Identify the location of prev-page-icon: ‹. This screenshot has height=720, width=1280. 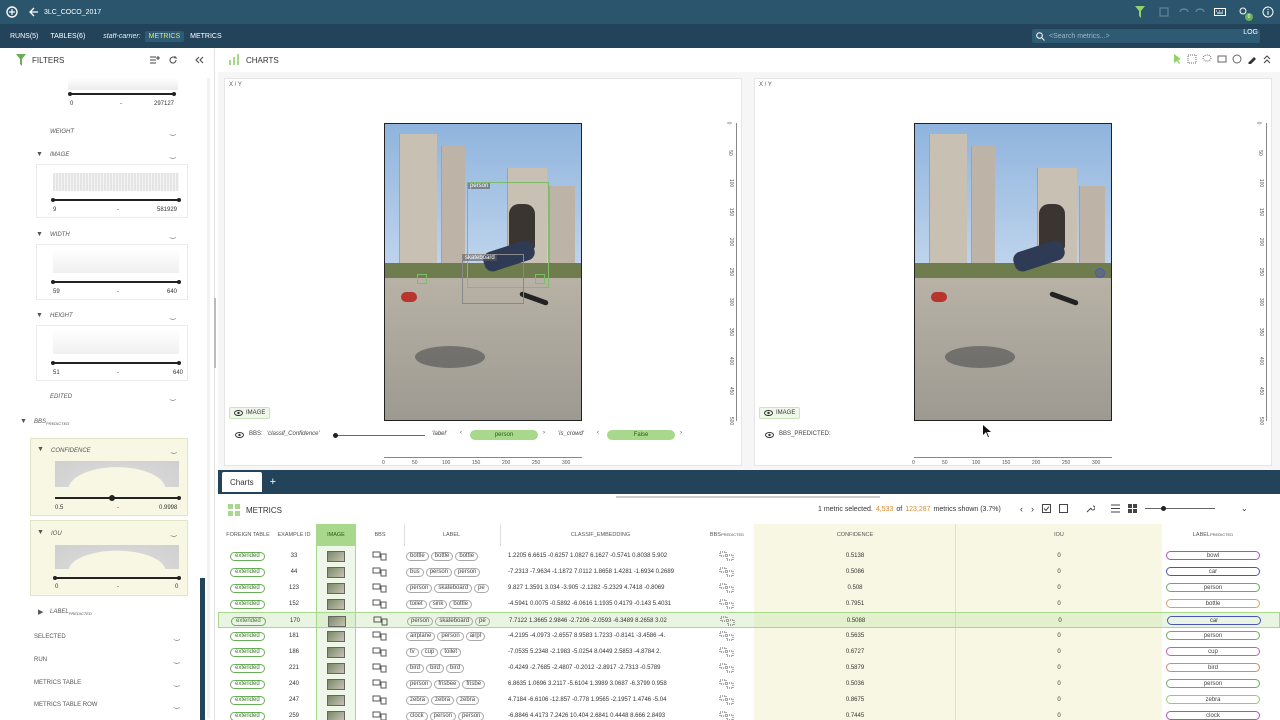
(1021, 509).